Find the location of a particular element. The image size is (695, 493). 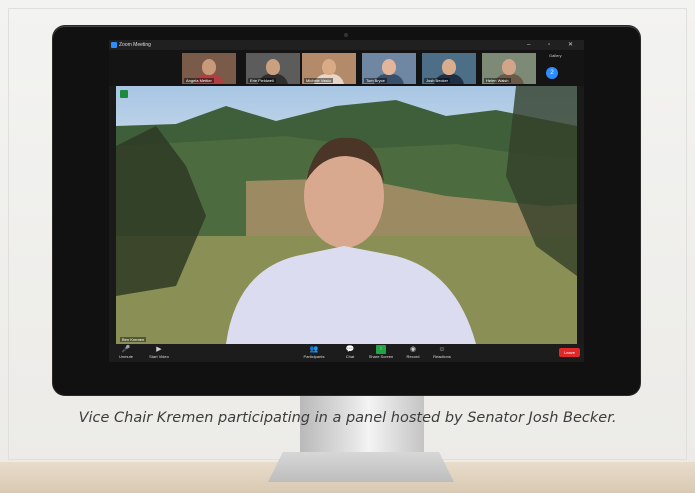

participant-tile: Helen Walsh is located at coordinates (509, 68).